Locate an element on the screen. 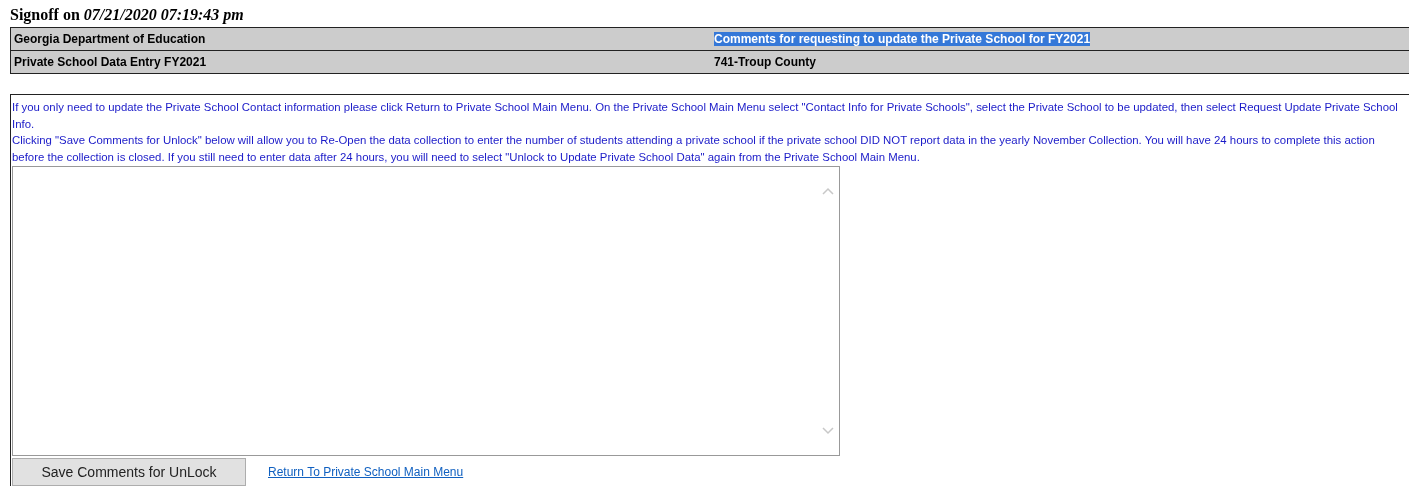 This screenshot has width=1409, height=498. table-cell-text: 741-Troup County is located at coordinates (765, 62).